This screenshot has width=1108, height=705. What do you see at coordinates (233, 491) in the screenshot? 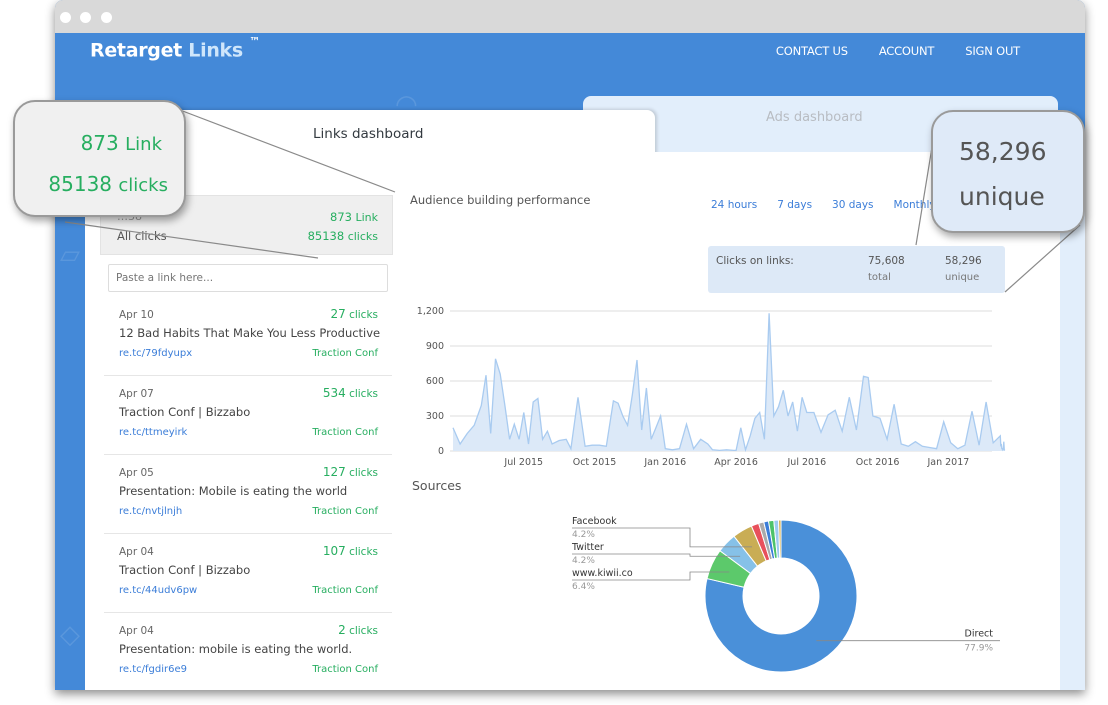
I see `link-title: Presentation: Mobile is eating the world` at bounding box center [233, 491].